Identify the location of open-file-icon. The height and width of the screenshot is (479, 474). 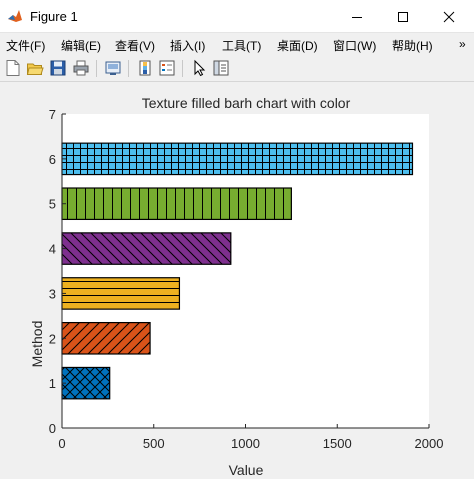
(35, 68).